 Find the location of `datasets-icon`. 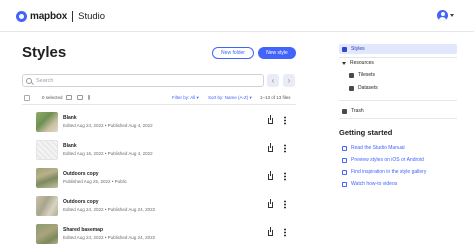

datasets-icon is located at coordinates (351, 88).